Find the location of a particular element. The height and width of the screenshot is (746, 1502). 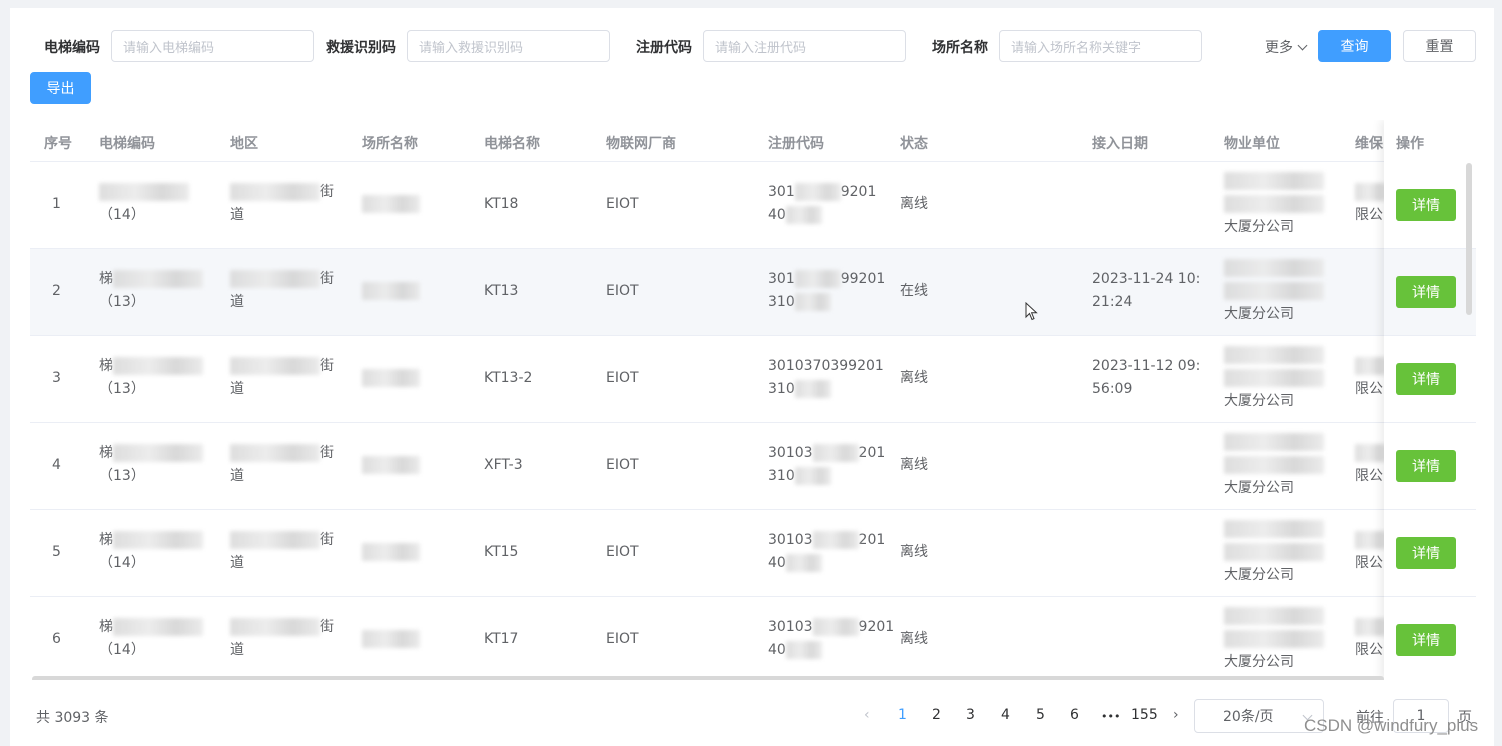

reg-code-end: 201 is located at coordinates (872, 453).